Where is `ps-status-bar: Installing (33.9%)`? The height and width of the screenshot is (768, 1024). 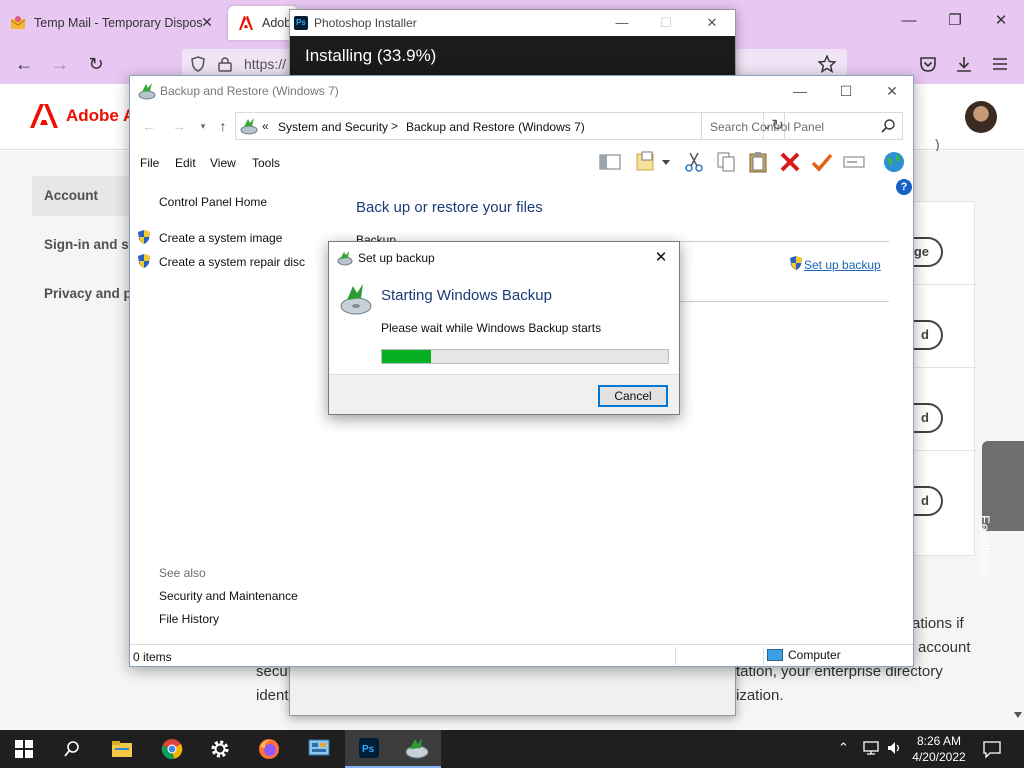
ps-status-bar: Installing (33.9%) is located at coordinates (512, 56).